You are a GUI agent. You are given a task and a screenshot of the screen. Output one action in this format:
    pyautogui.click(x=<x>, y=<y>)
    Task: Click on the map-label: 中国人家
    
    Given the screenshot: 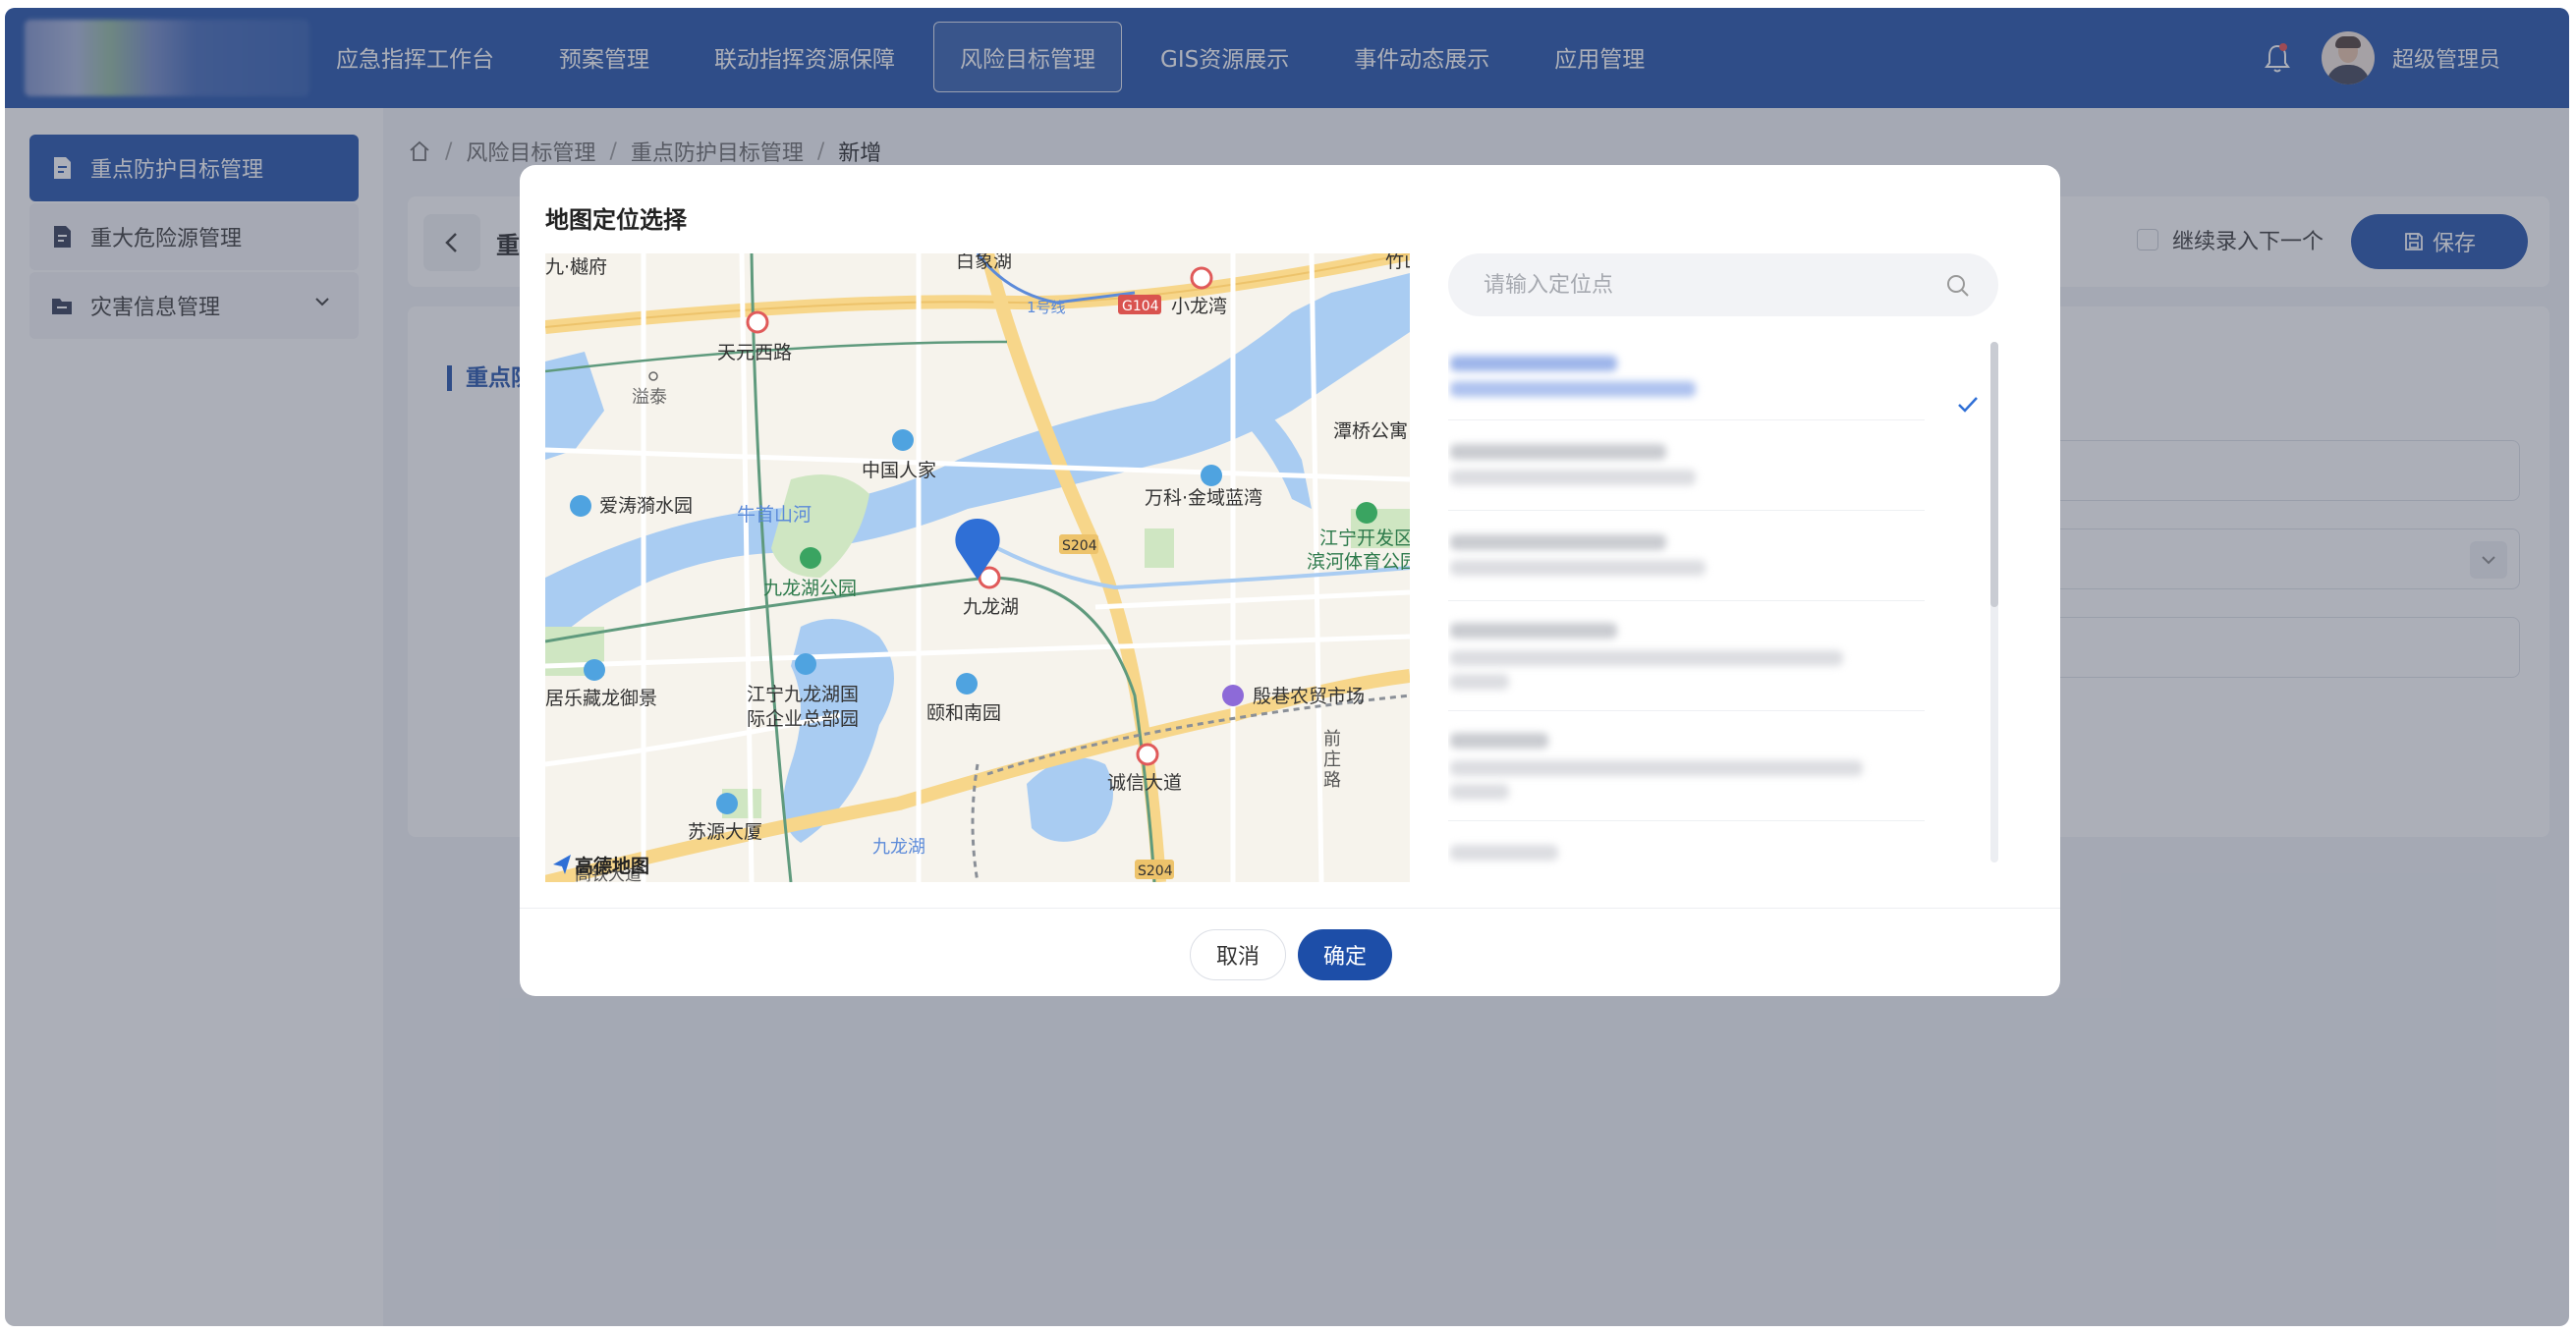 What is the action you would take?
    pyautogui.click(x=899, y=470)
    